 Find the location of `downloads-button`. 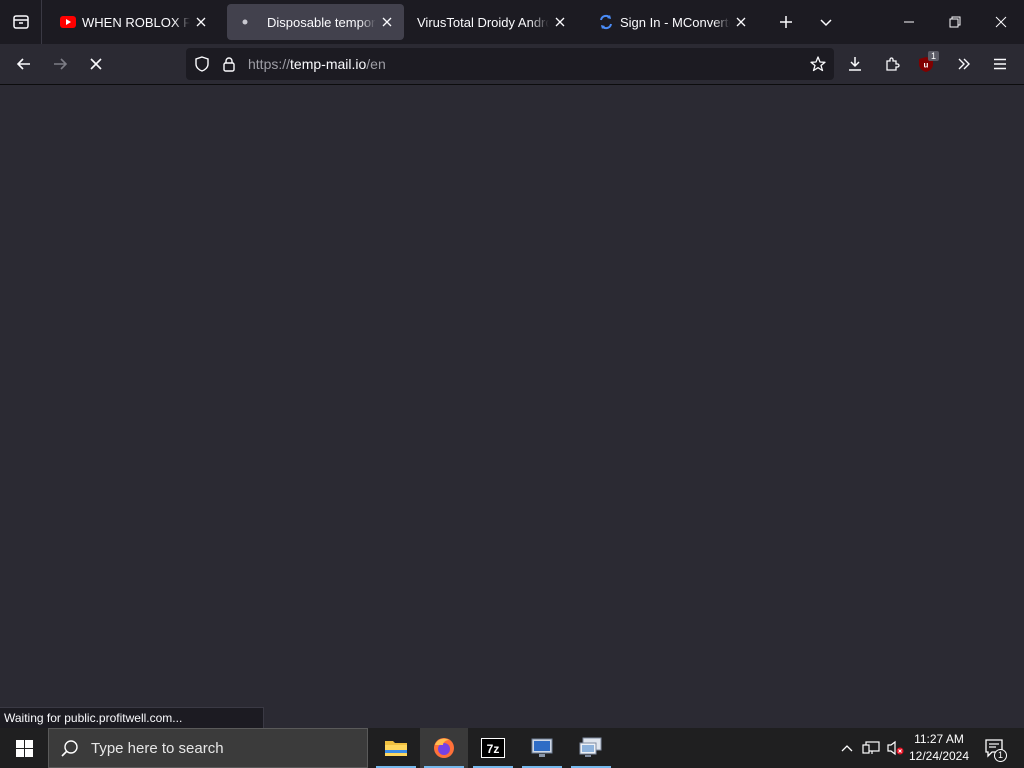

downloads-button is located at coordinates (855, 64).